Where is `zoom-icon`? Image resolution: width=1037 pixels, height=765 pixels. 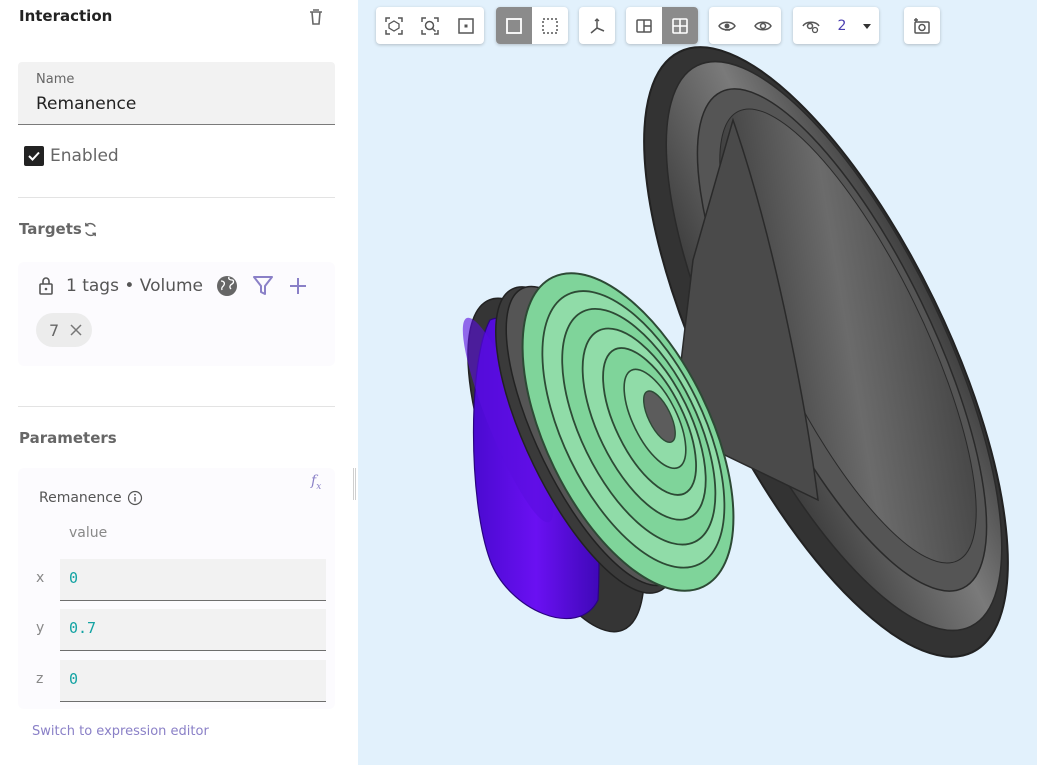 zoom-icon is located at coordinates (430, 25).